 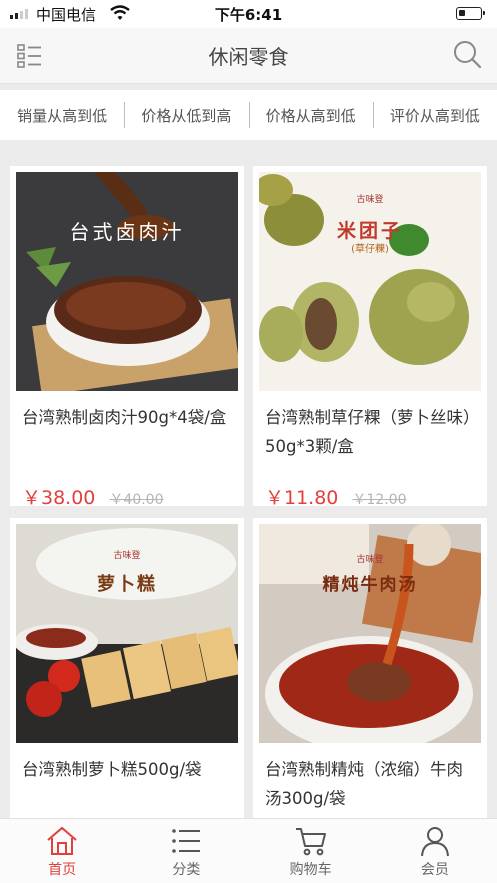 What do you see at coordinates (186, 114) in the screenshot?
I see `sort-price-asc: 价格从低到高` at bounding box center [186, 114].